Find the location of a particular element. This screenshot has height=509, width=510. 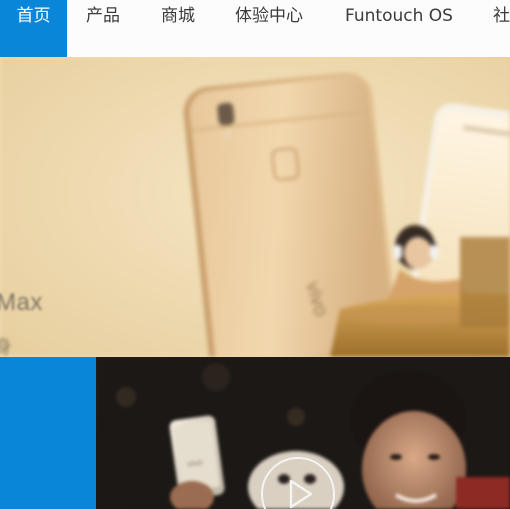

hero-caption: Max is located at coordinates (21, 302).